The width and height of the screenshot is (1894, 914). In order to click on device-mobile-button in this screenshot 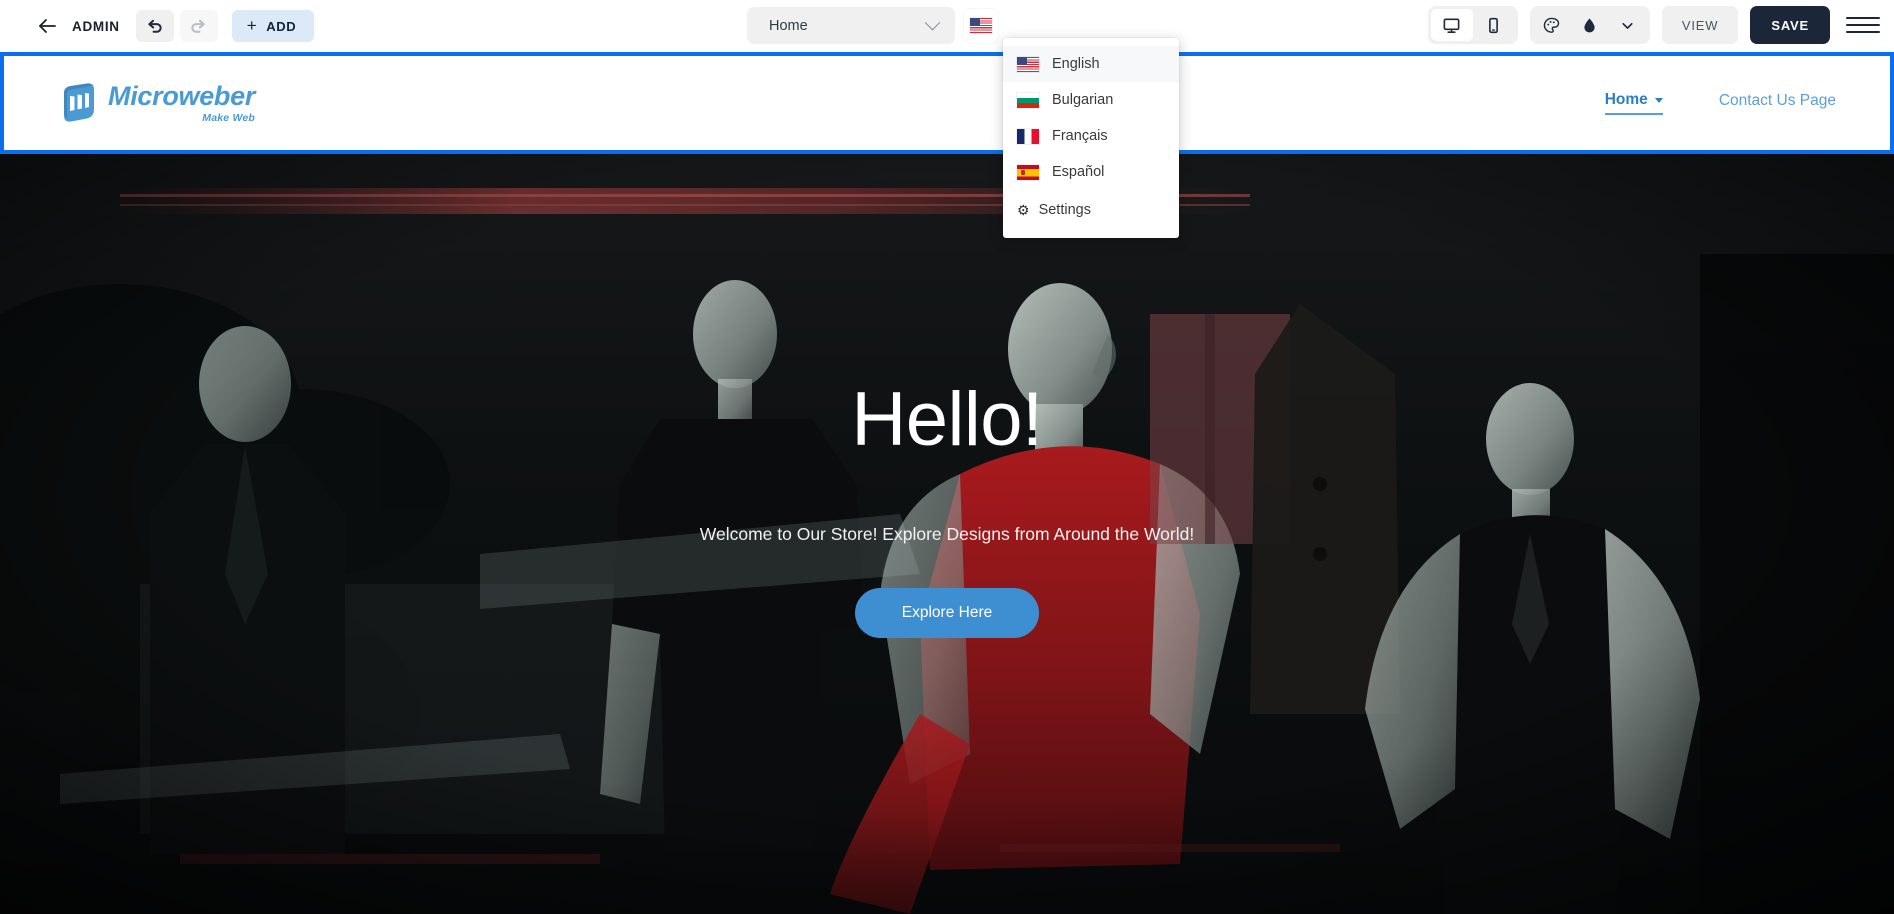, I will do `click(1494, 25)`.